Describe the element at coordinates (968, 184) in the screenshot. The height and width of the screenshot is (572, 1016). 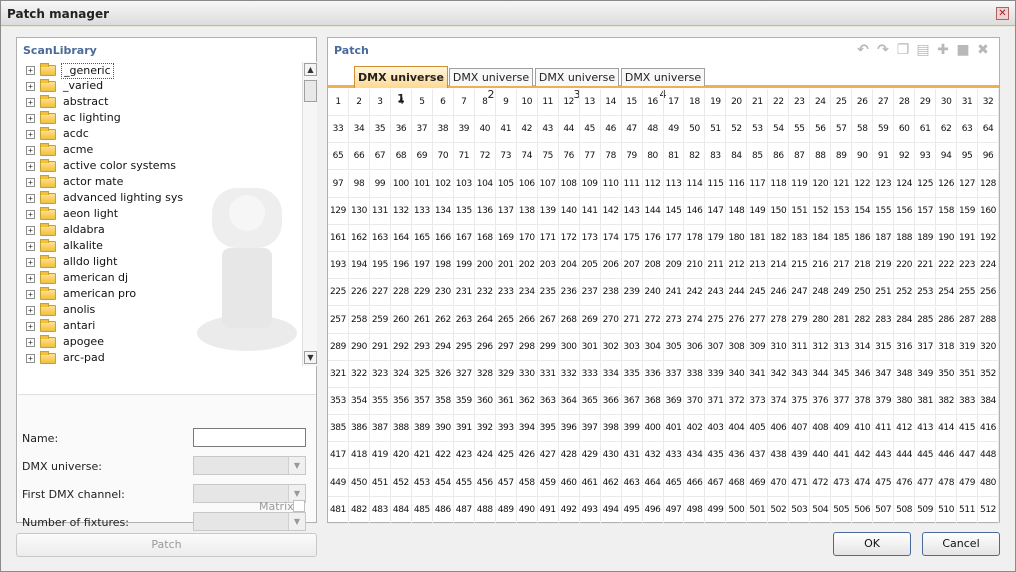
I see `dmx-channel-cell: 127` at that location.